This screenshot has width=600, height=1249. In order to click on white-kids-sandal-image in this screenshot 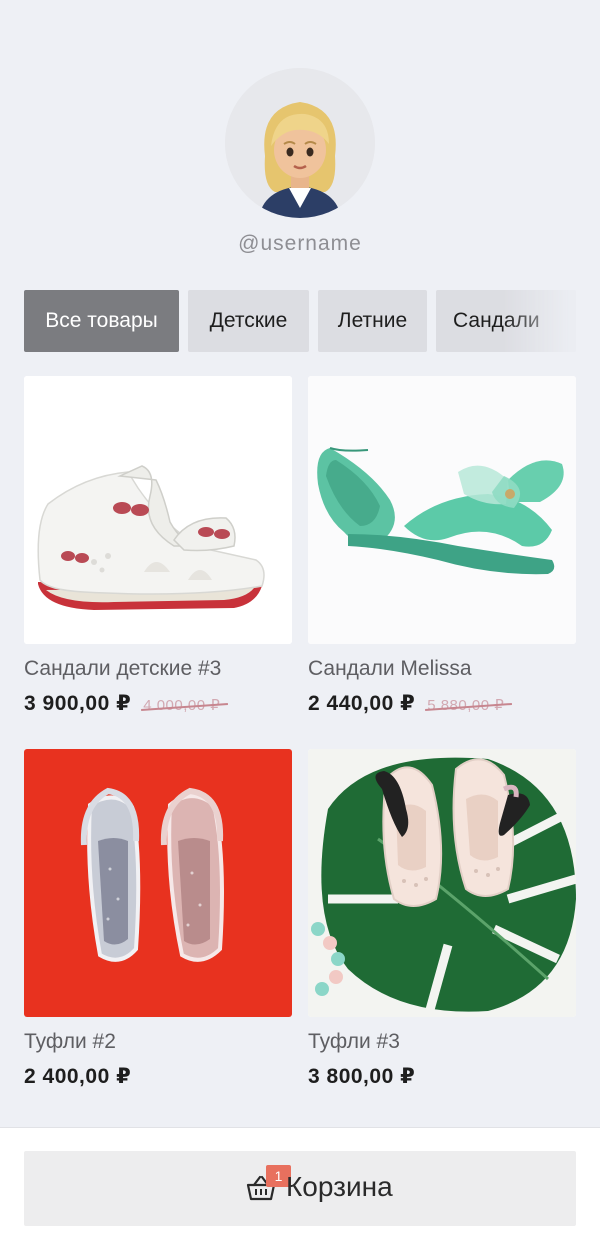, I will do `click(158, 510)`.